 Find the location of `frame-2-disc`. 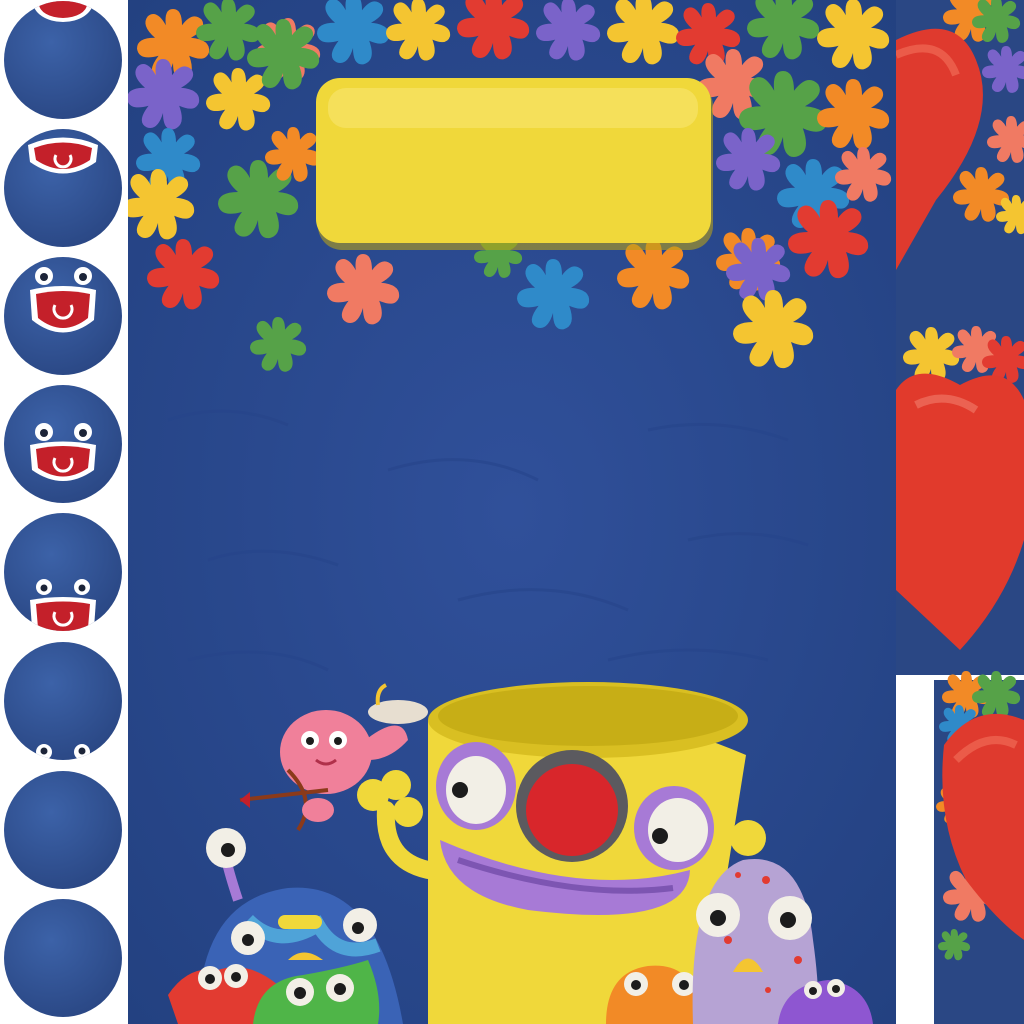

frame-2-disc is located at coordinates (63, 188).